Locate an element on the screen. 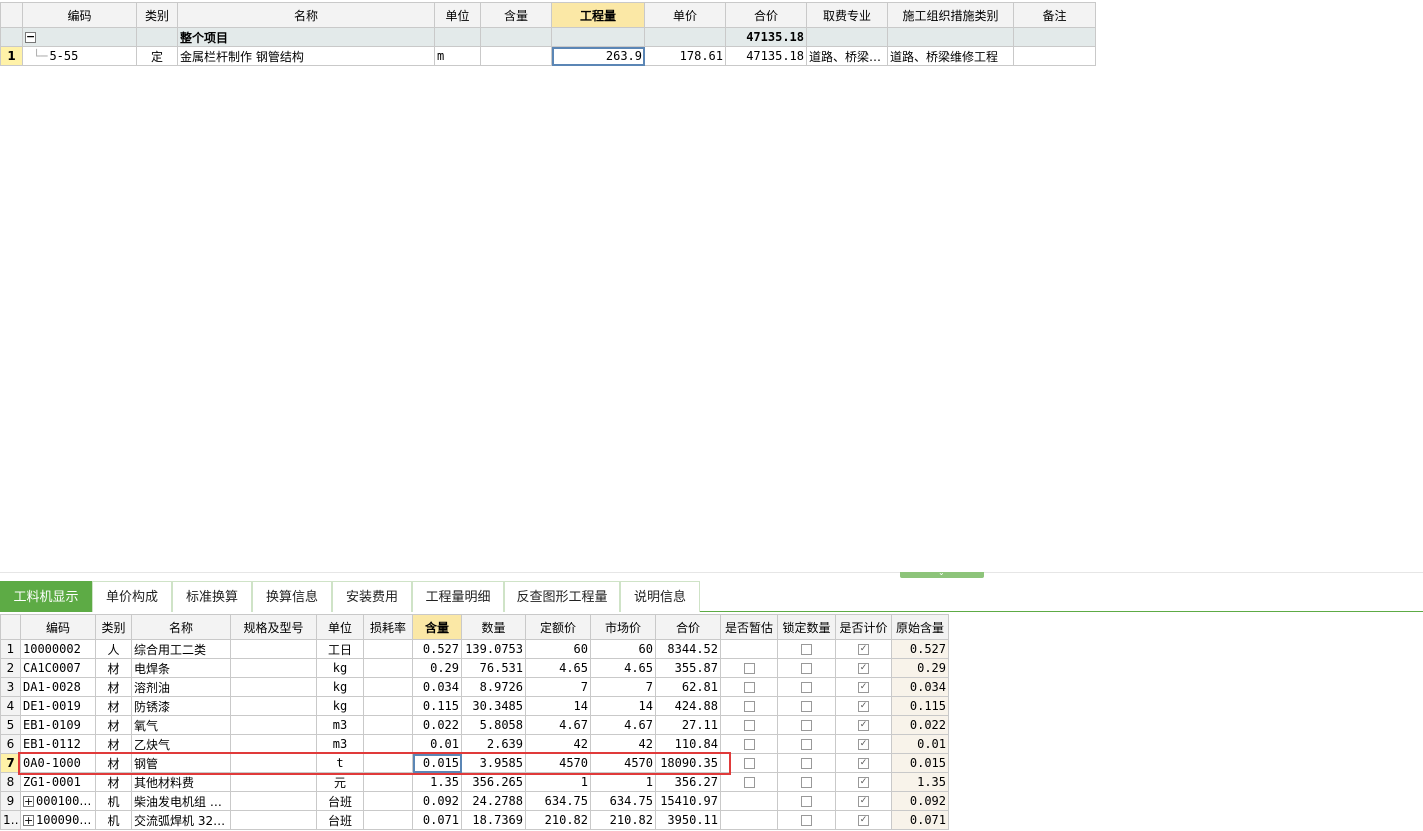  quota-unit-price: 178.61 is located at coordinates (685, 56).